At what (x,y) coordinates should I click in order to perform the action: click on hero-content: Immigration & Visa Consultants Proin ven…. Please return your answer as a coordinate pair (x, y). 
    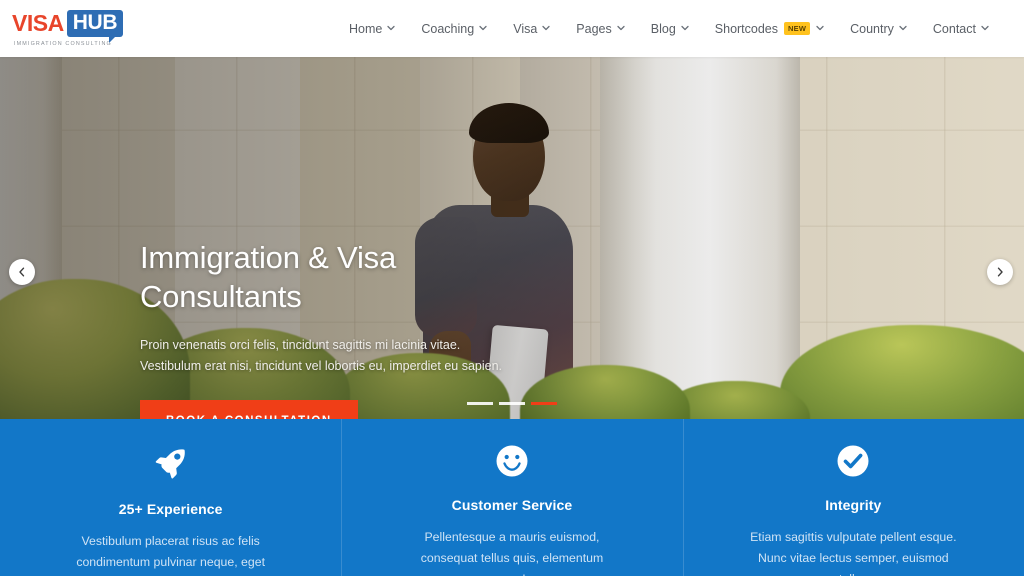
    Looking at the image, I should click on (350, 329).